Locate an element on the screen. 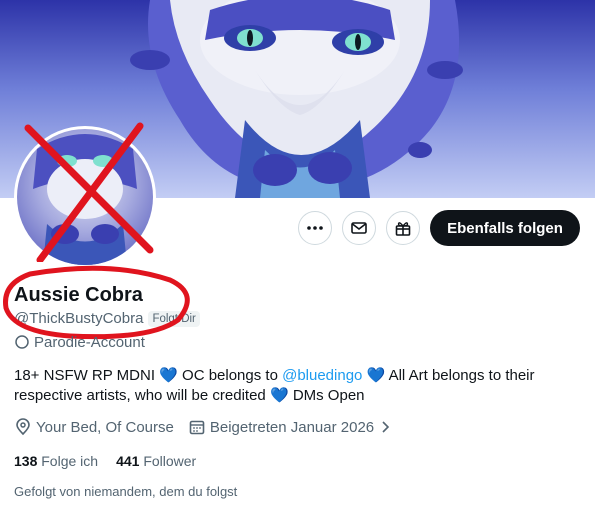 This screenshot has width=595, height=512. user-handle: @ThickBustyCobra is located at coordinates (79, 318).